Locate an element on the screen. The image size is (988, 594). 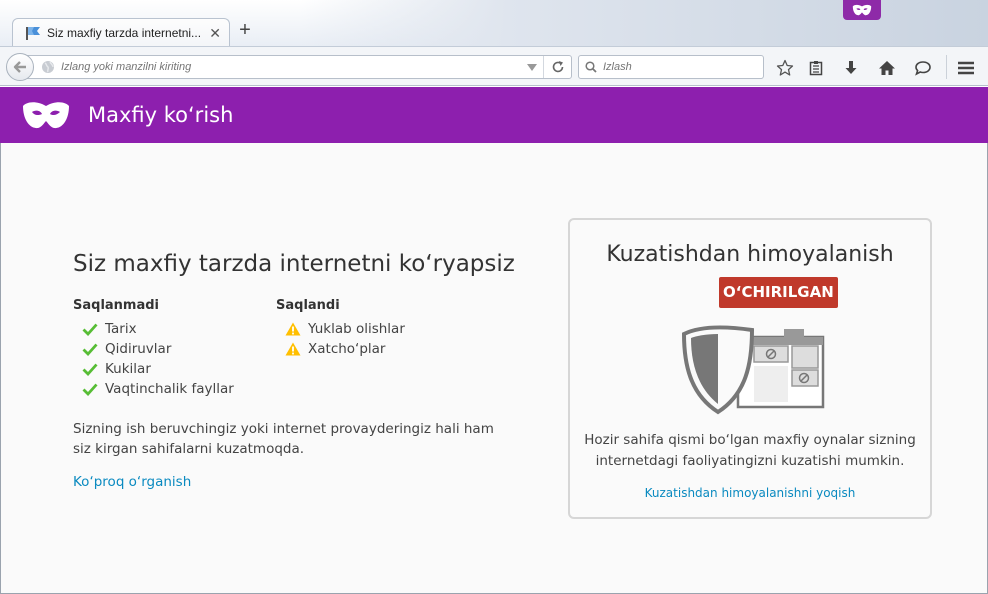
downloads-icon is located at coordinates (851, 67).